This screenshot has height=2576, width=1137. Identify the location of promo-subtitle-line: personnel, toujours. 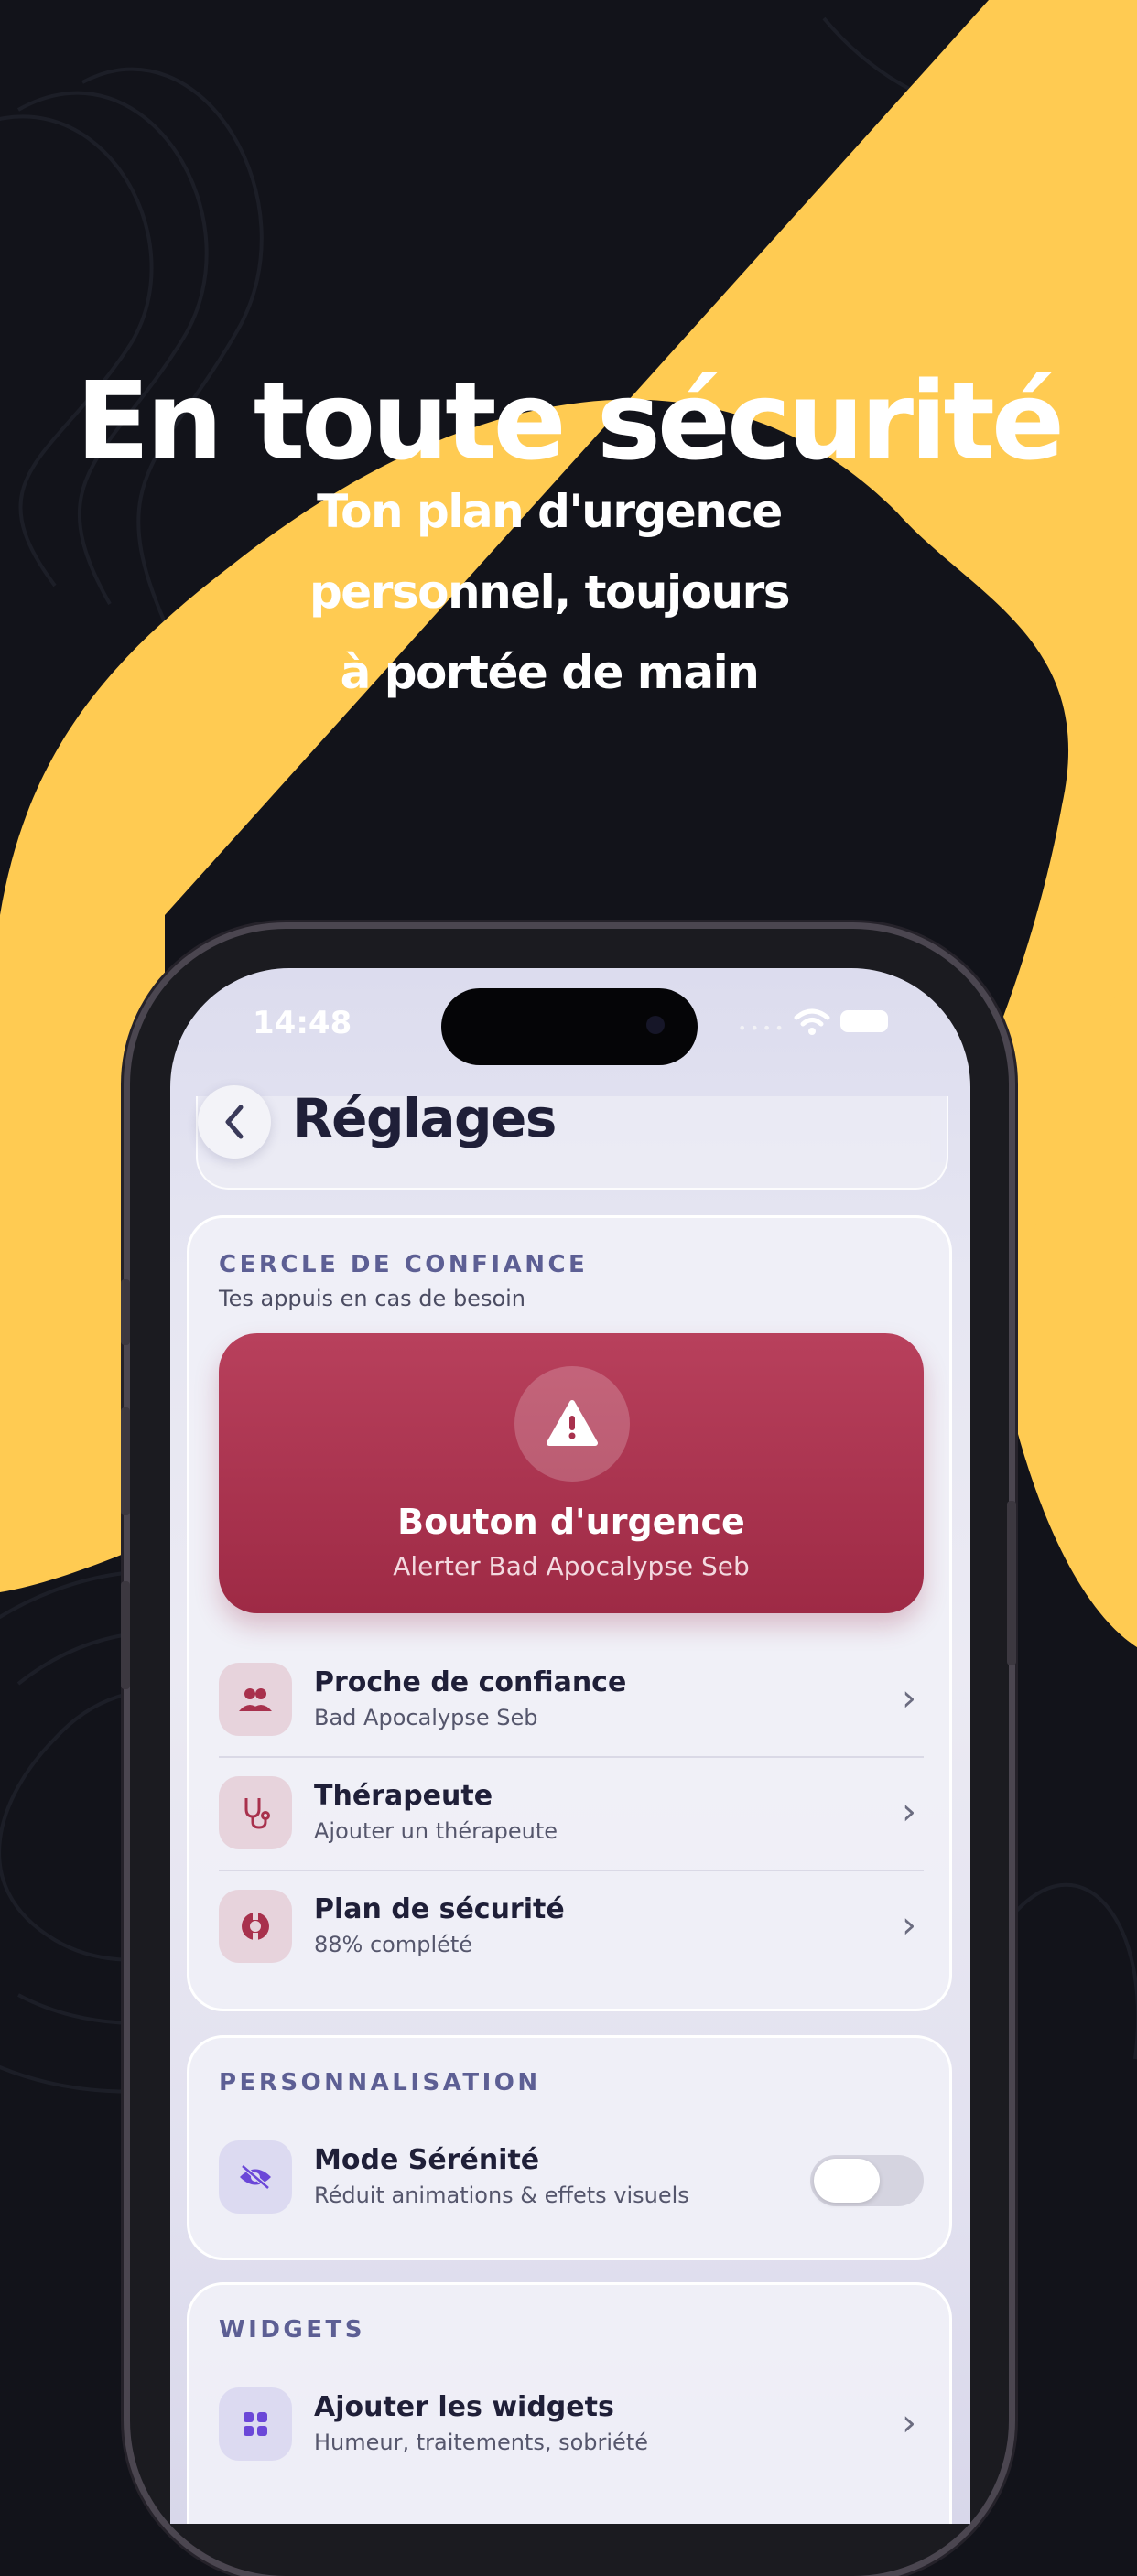
(549, 592).